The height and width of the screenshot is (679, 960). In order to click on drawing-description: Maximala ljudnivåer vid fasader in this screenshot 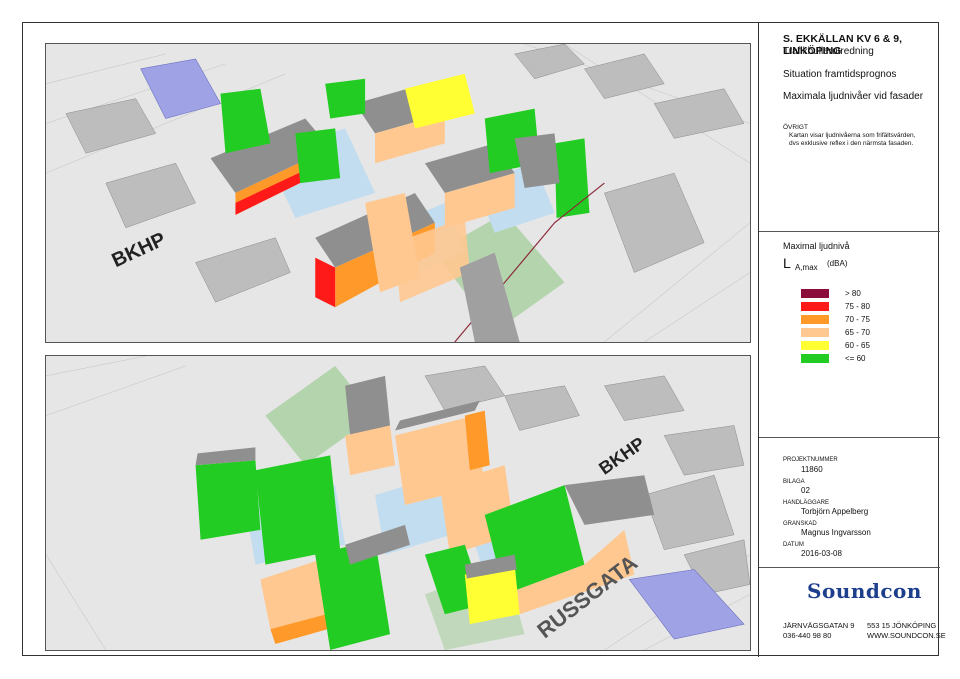, I will do `click(853, 96)`.